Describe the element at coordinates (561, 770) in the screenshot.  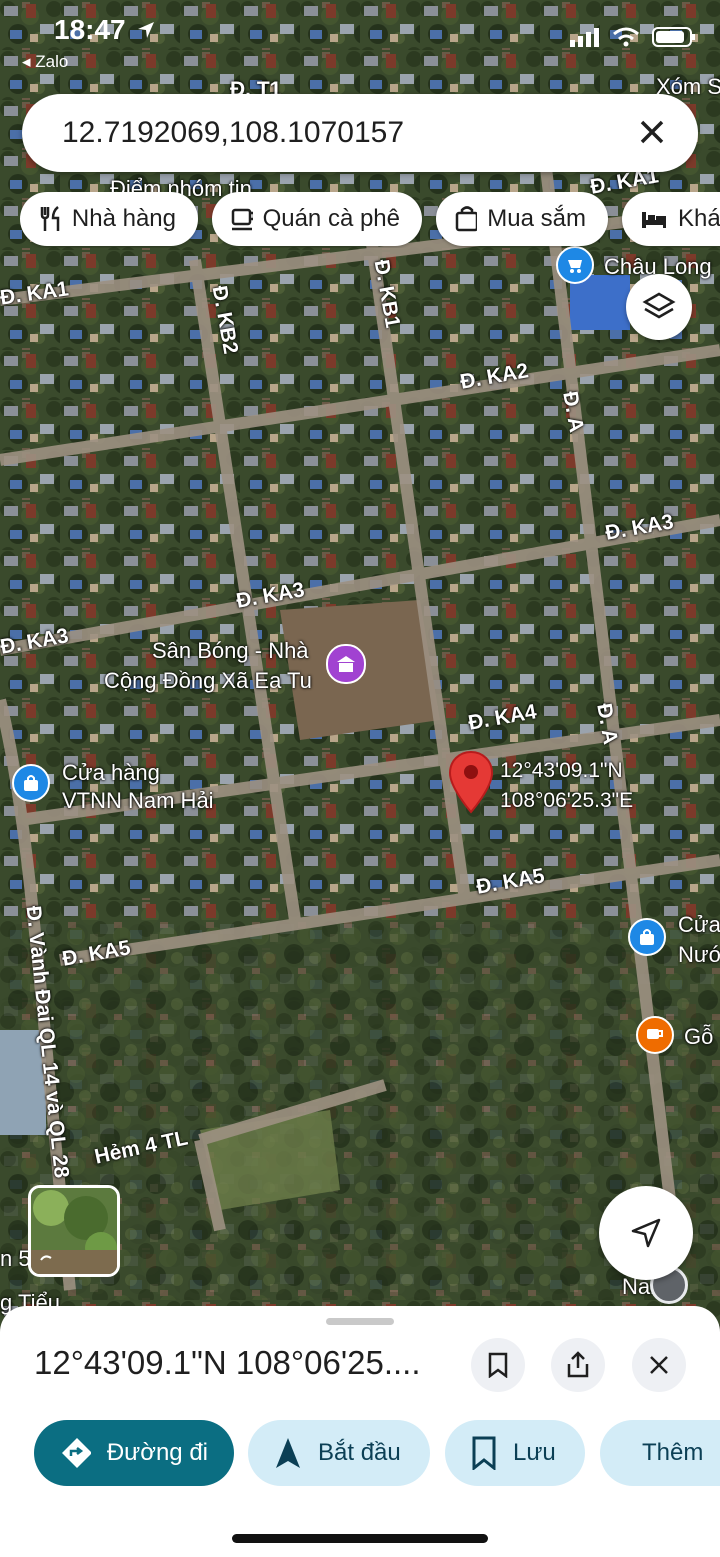
I see `pin-latitude: 12°43'09.1"N` at that location.